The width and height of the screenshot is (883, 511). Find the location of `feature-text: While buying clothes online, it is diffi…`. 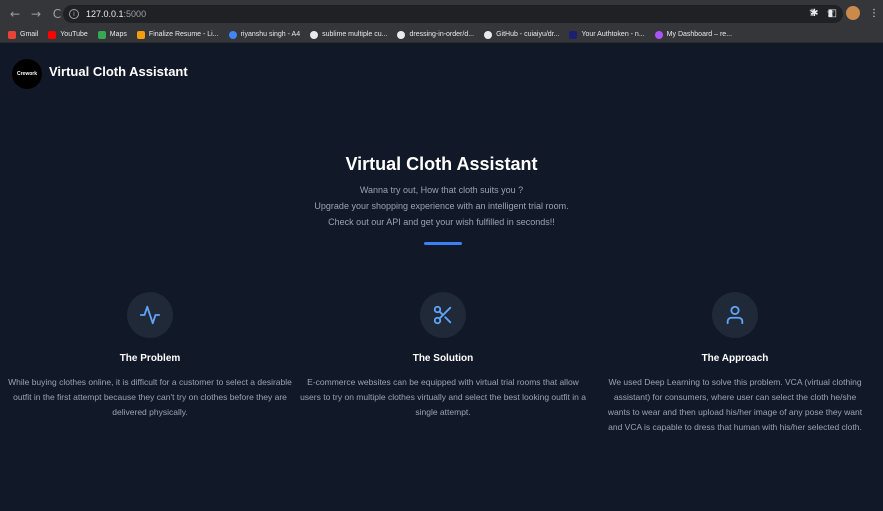

feature-text: While buying clothes online, it is diffi… is located at coordinates (150, 397).